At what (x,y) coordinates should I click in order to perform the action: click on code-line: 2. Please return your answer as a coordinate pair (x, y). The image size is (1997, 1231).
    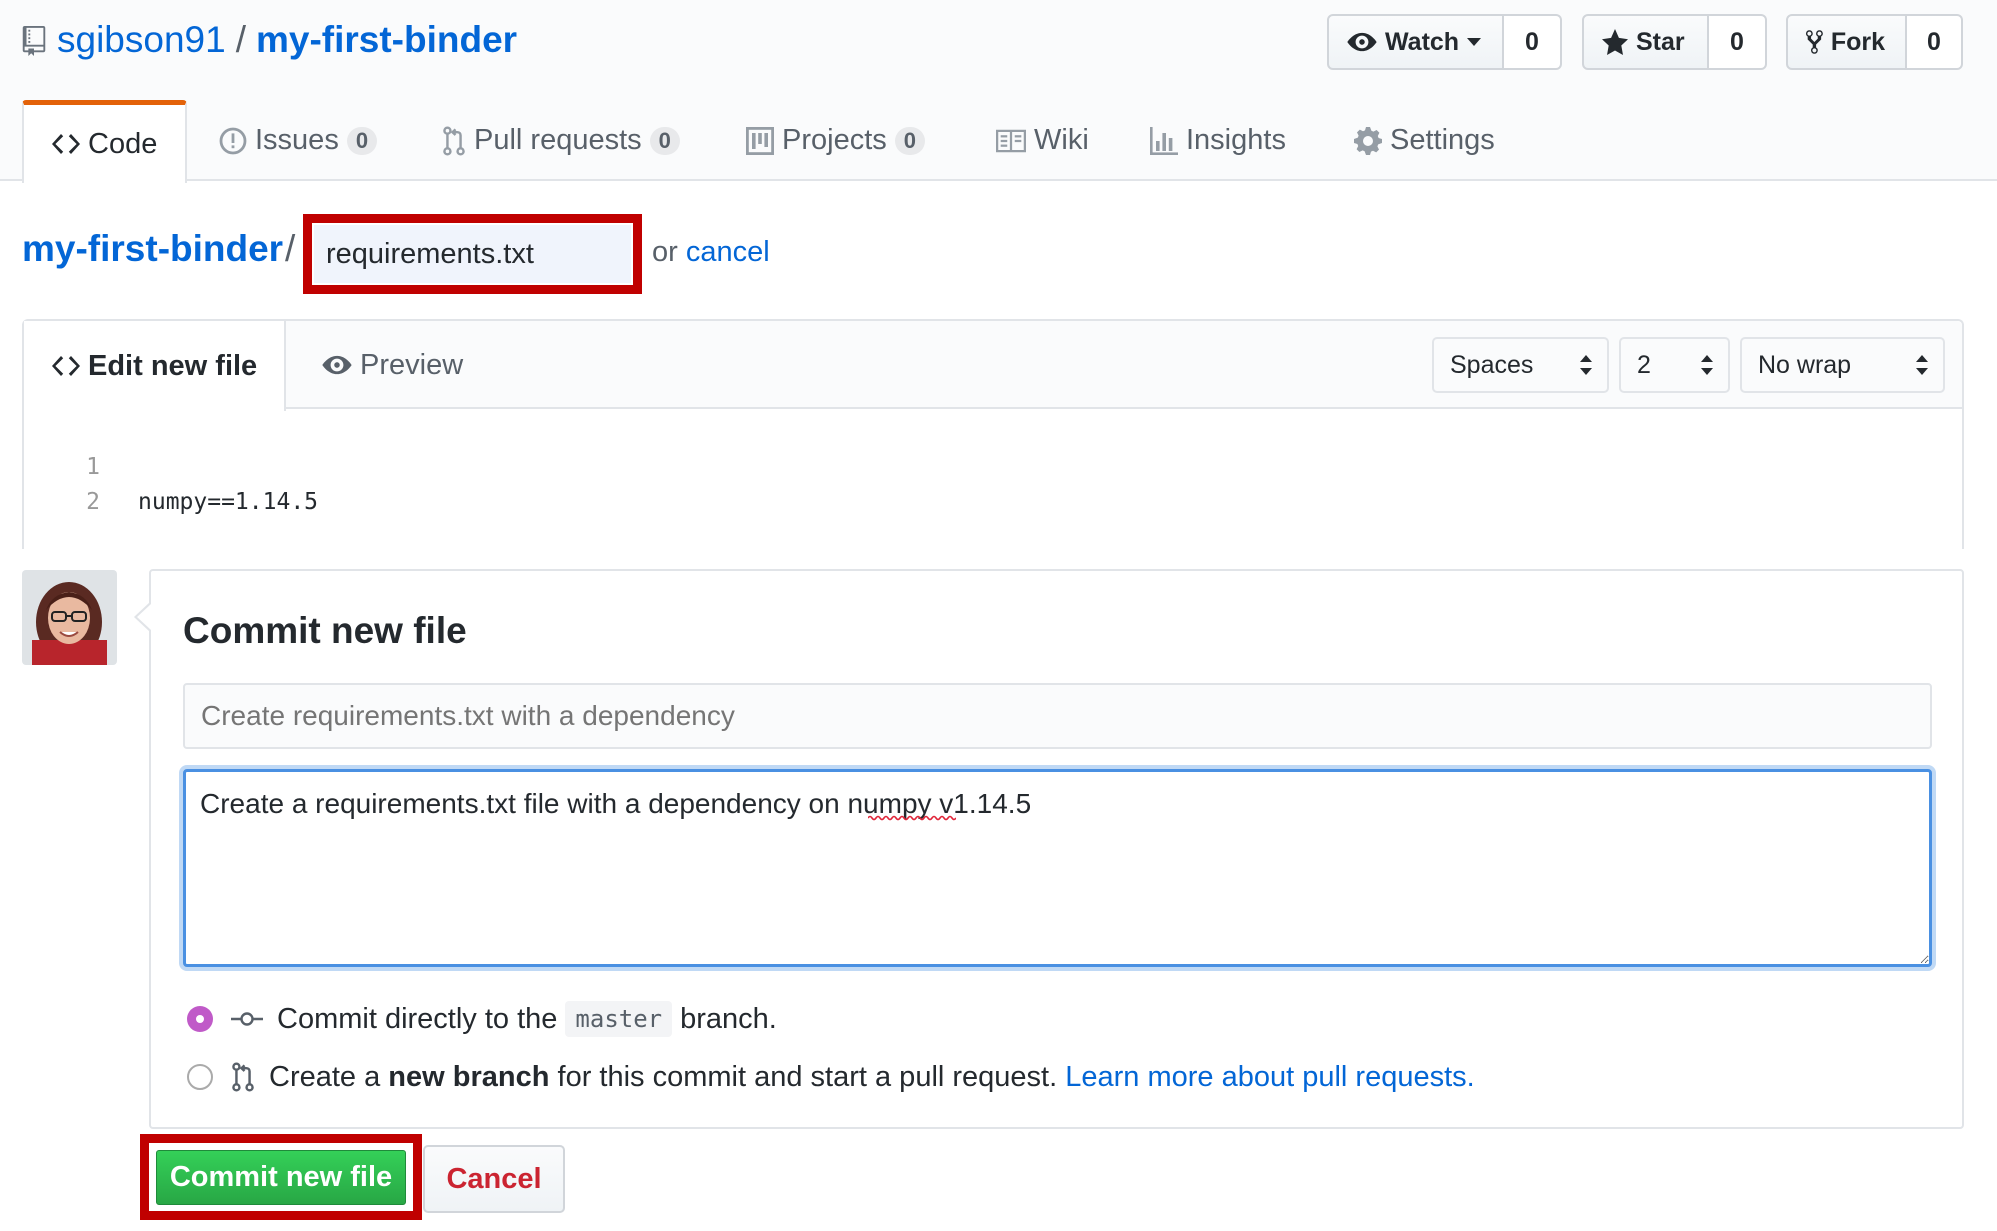
    Looking at the image, I should click on (65, 482).